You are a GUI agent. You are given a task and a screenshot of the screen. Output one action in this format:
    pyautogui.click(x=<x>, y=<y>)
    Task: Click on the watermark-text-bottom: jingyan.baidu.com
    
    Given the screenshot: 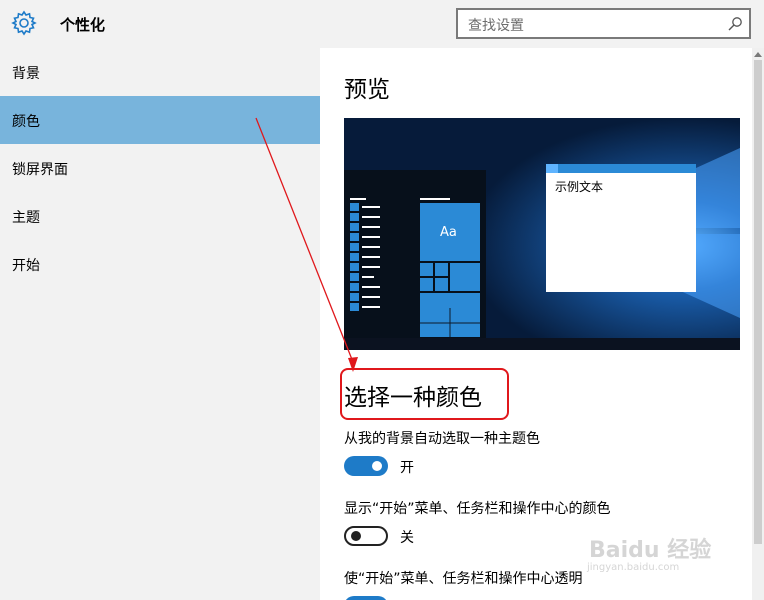 What is the action you would take?
    pyautogui.click(x=633, y=567)
    